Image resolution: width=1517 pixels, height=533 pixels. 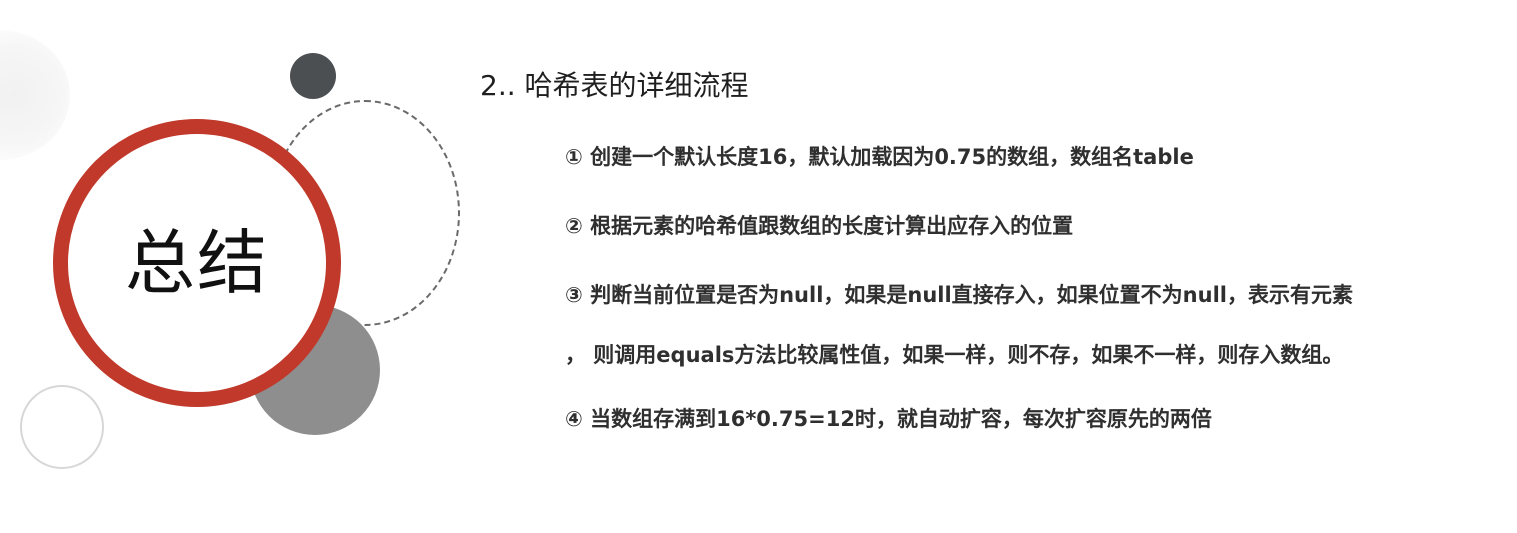 I want to click on section-heading: 2.. 哈希表的详细流程, so click(x=614, y=85).